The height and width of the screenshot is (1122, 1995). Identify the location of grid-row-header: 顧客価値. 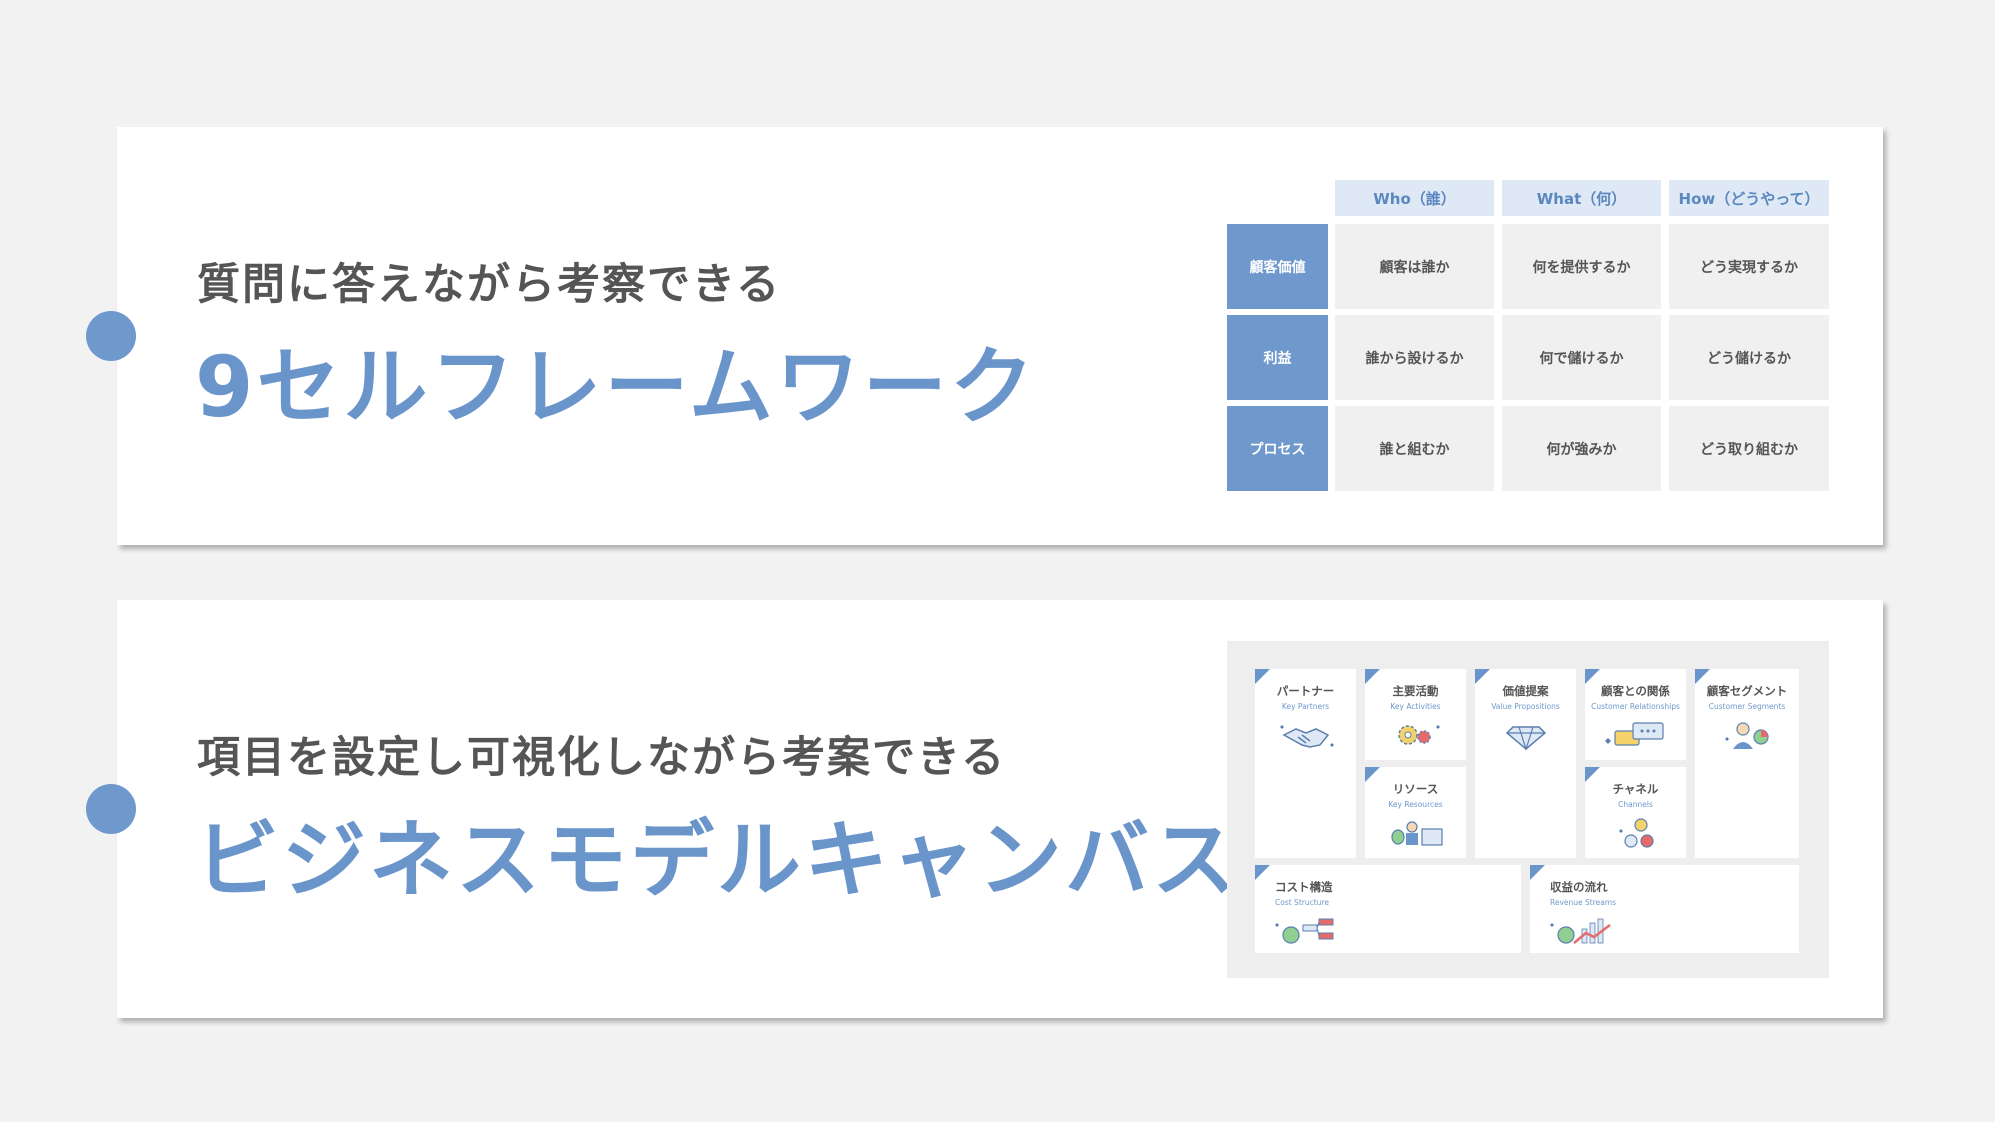
(1277, 266).